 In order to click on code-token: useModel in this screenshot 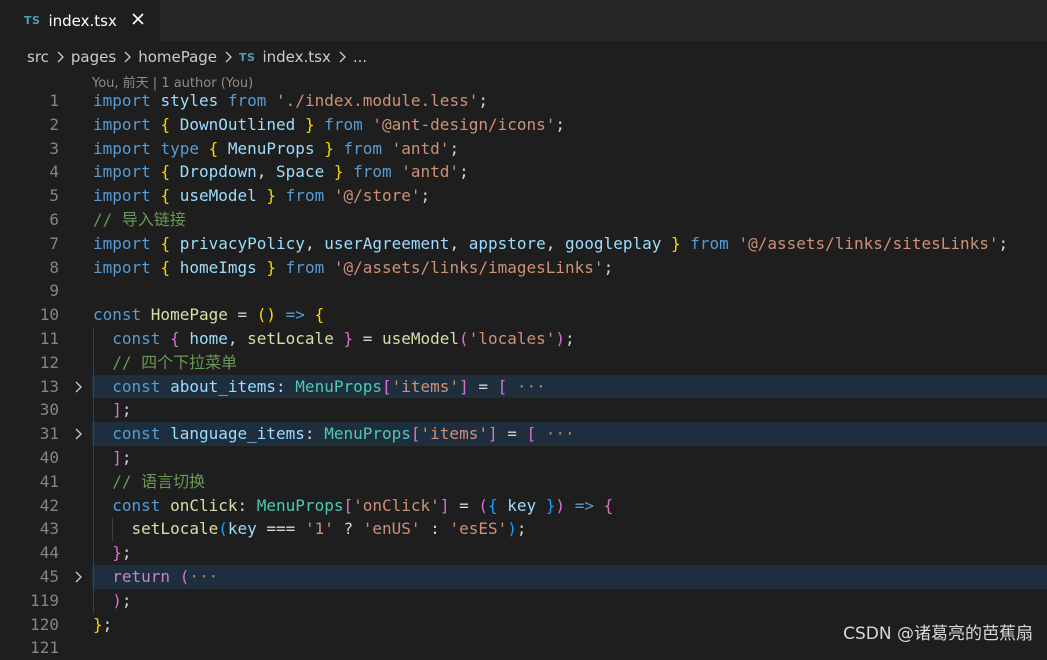, I will do `click(420, 338)`.